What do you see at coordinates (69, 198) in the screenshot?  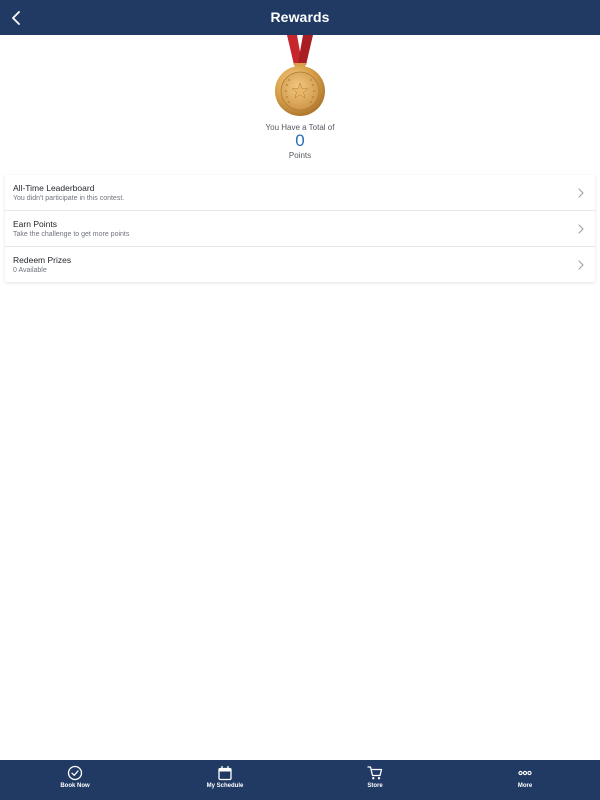 I see `menu-item-subtitle: You didn't participate in this contest.` at bounding box center [69, 198].